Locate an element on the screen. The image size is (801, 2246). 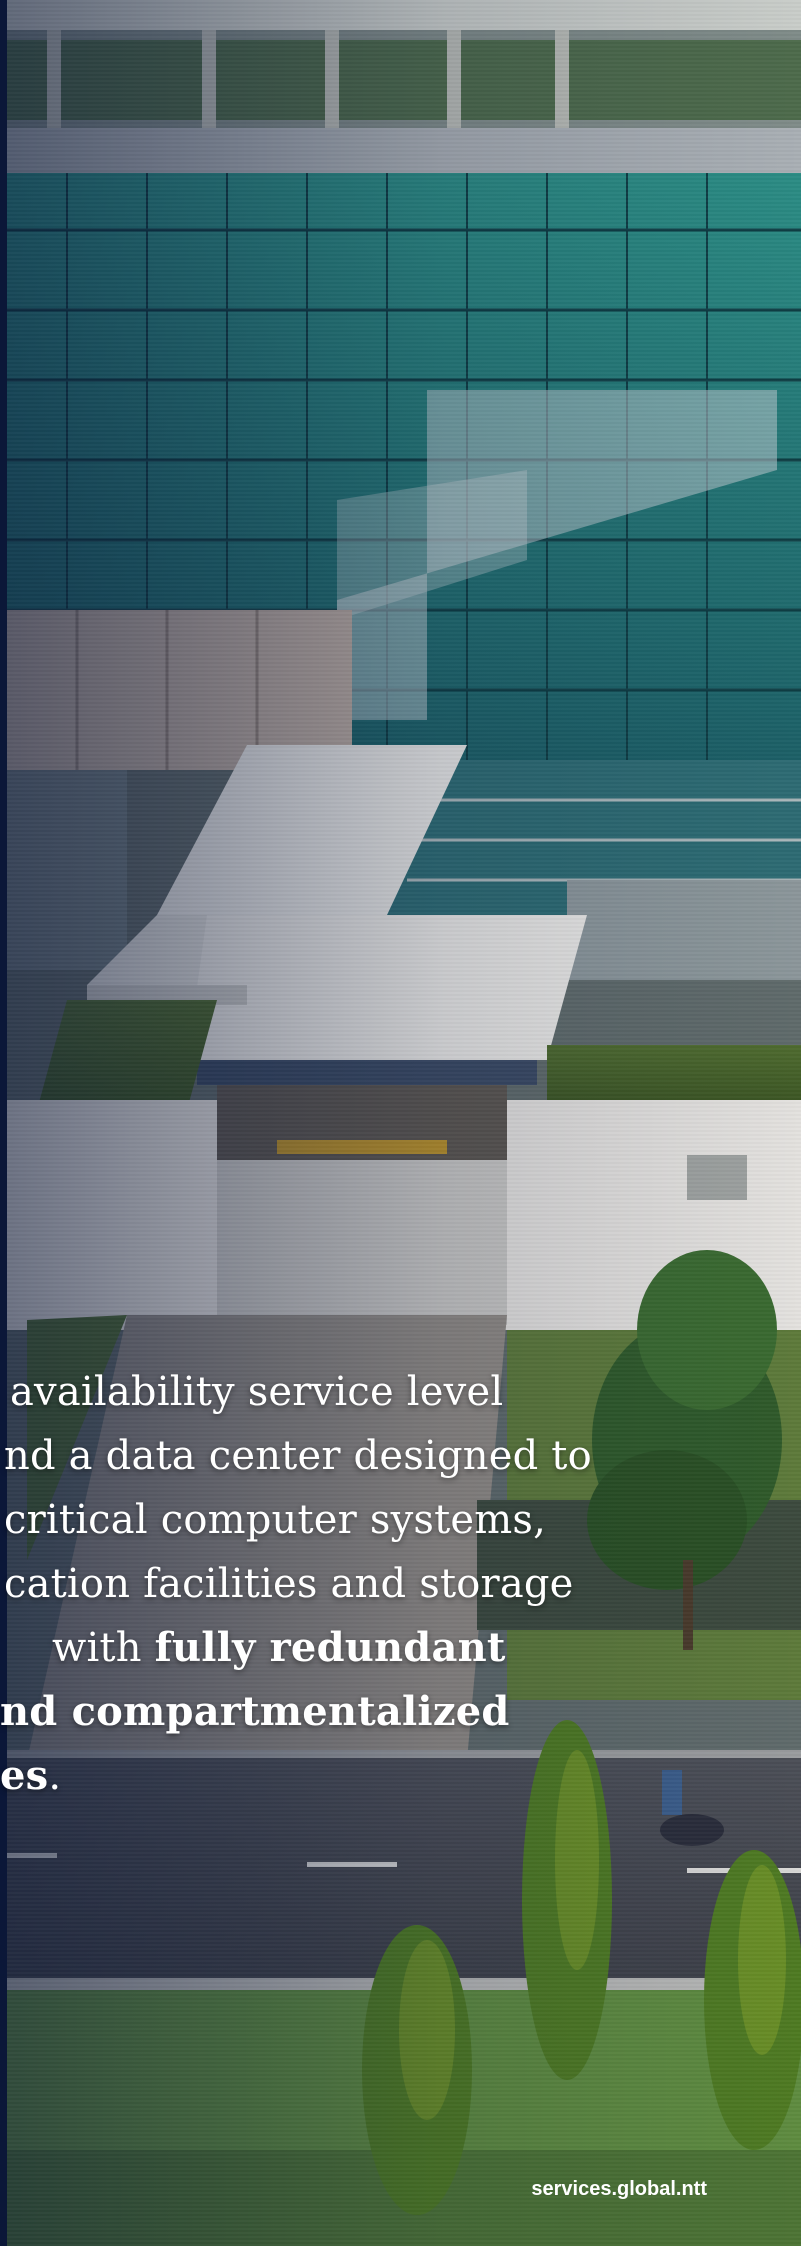
left-edge-bar is located at coordinates (3, 1123).